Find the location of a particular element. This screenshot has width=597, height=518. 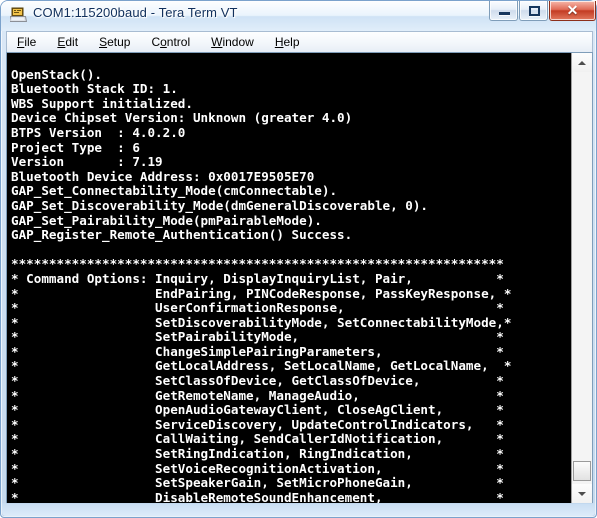

scrollbar-thumb is located at coordinates (582, 471).